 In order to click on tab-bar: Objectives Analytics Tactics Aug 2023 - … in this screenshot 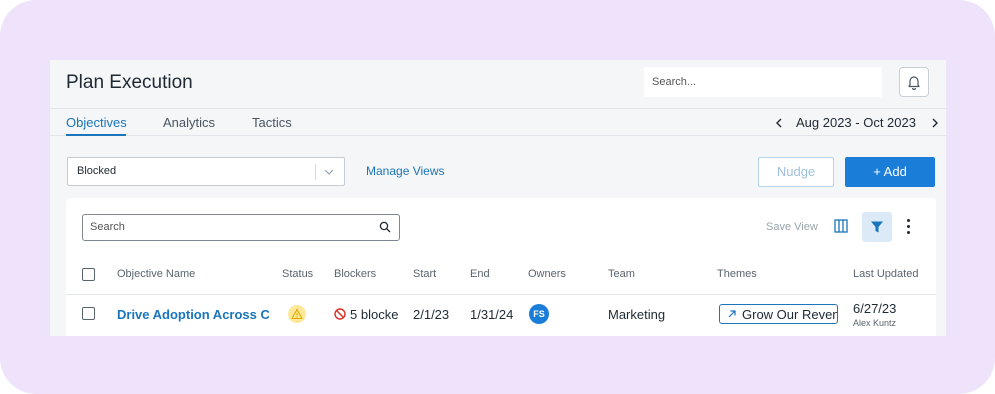, I will do `click(498, 122)`.